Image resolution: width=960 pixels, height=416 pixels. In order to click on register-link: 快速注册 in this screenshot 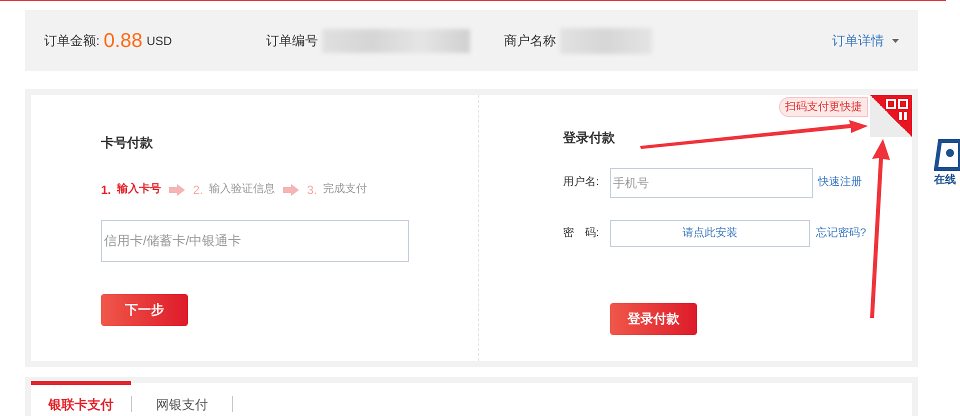, I will do `click(840, 182)`.